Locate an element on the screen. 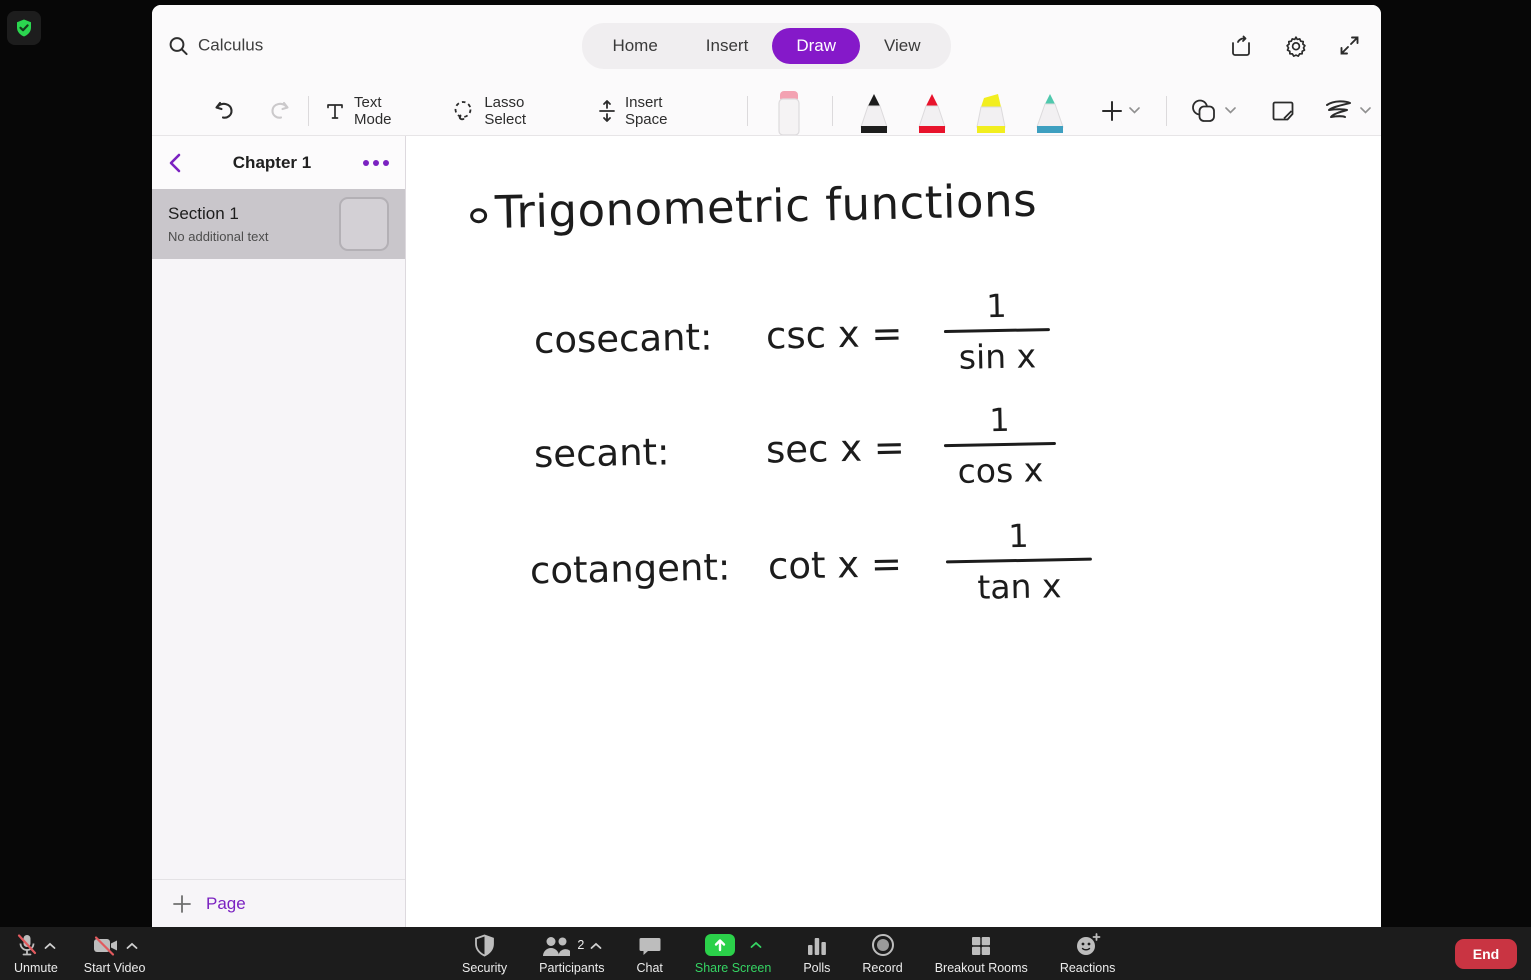 This screenshot has width=1531, height=980. plus-icon is located at coordinates (1112, 111).